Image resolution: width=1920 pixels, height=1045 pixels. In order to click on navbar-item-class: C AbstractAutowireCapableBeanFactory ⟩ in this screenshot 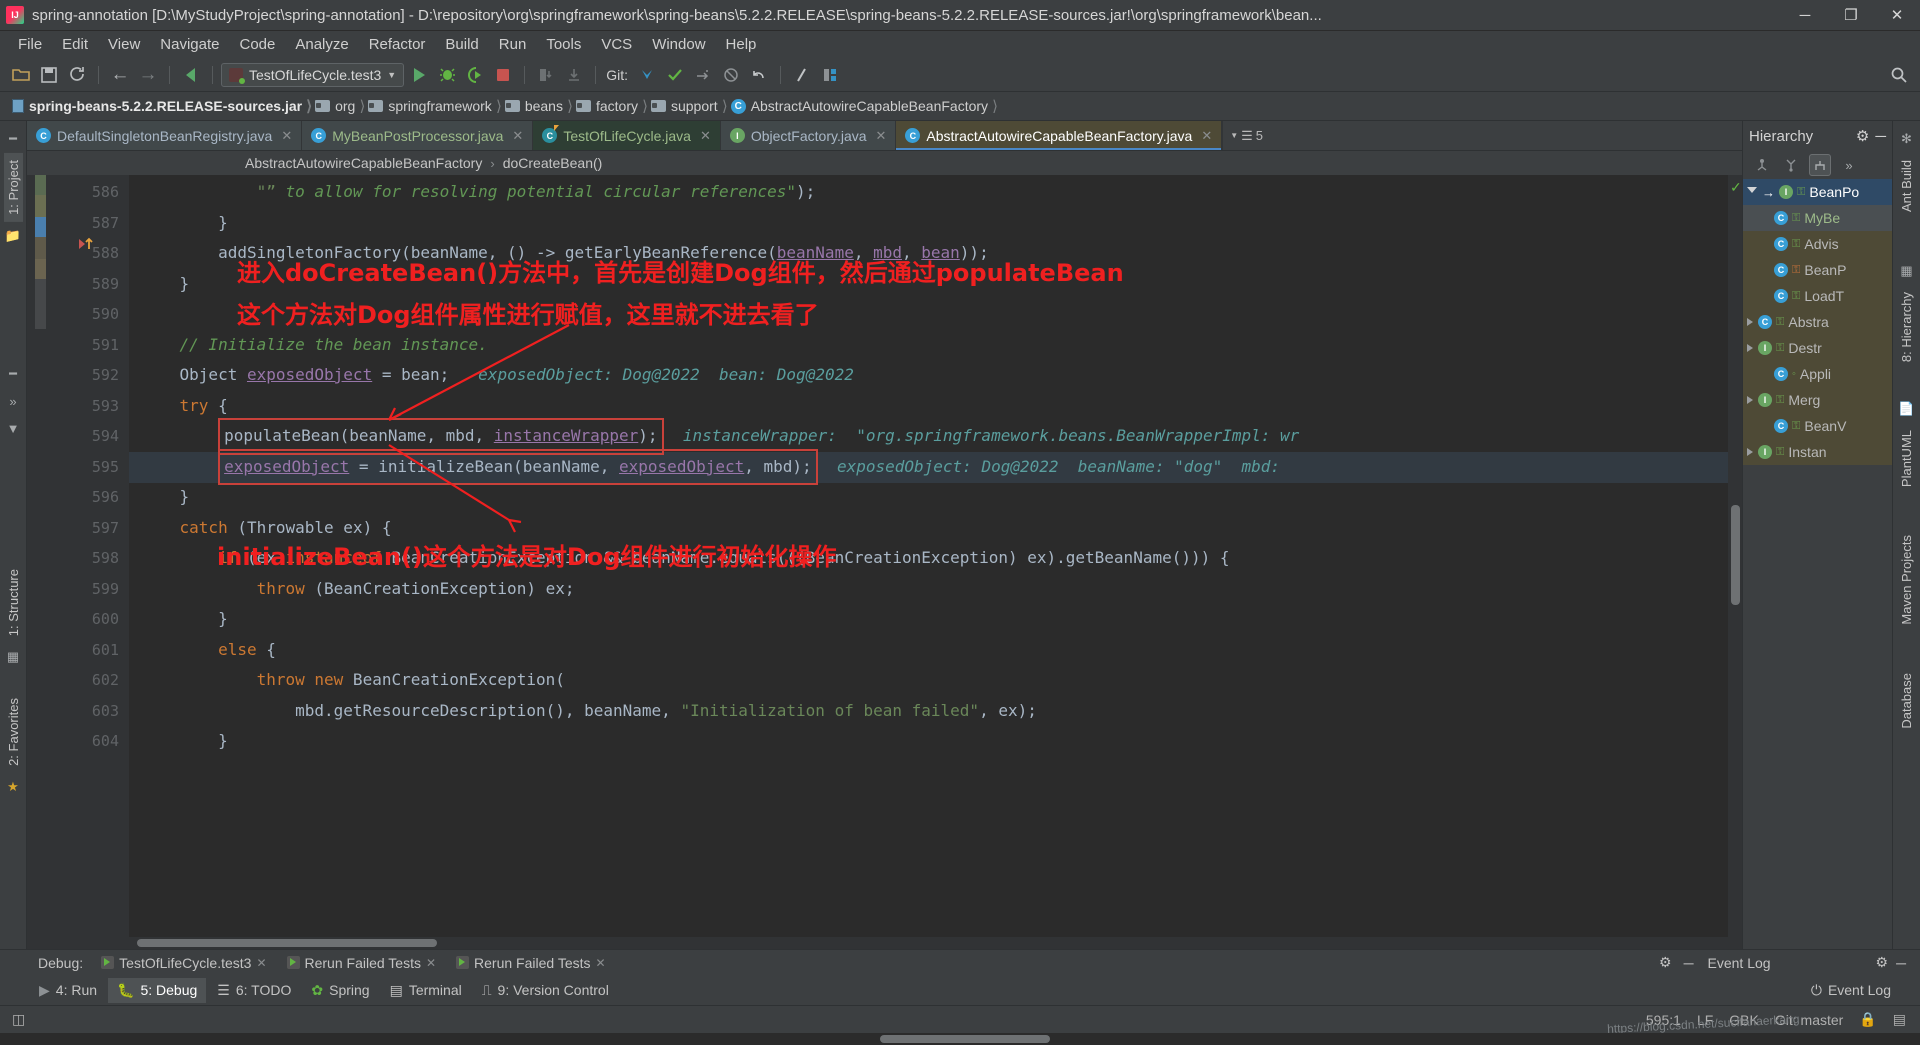, I will do `click(862, 106)`.